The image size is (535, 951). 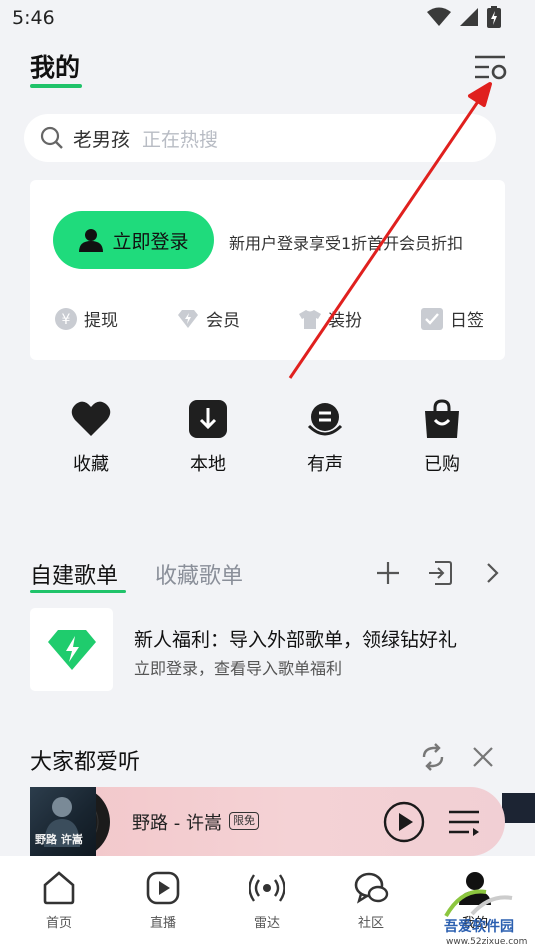 What do you see at coordinates (267, 68) in the screenshot?
I see `page-header: 我的` at bounding box center [267, 68].